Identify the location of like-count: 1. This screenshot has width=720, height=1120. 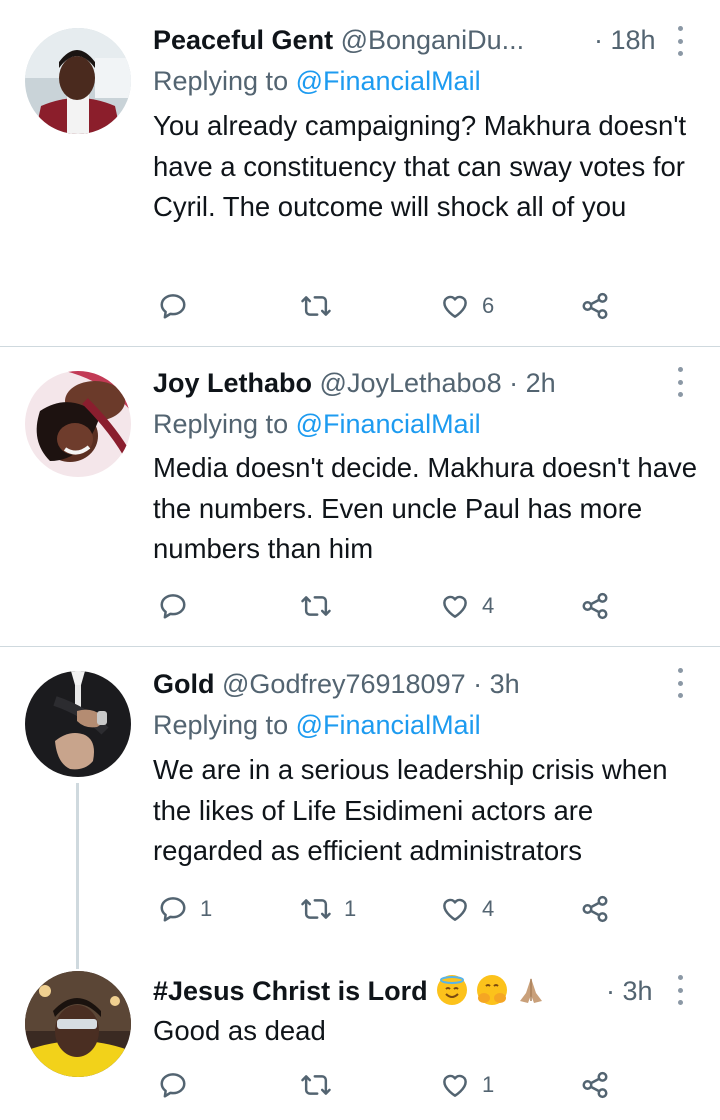
(488, 1084).